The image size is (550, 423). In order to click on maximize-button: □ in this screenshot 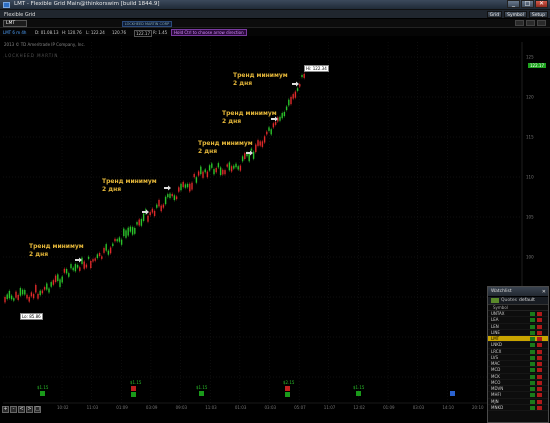, I will do `click(527, 4)`.